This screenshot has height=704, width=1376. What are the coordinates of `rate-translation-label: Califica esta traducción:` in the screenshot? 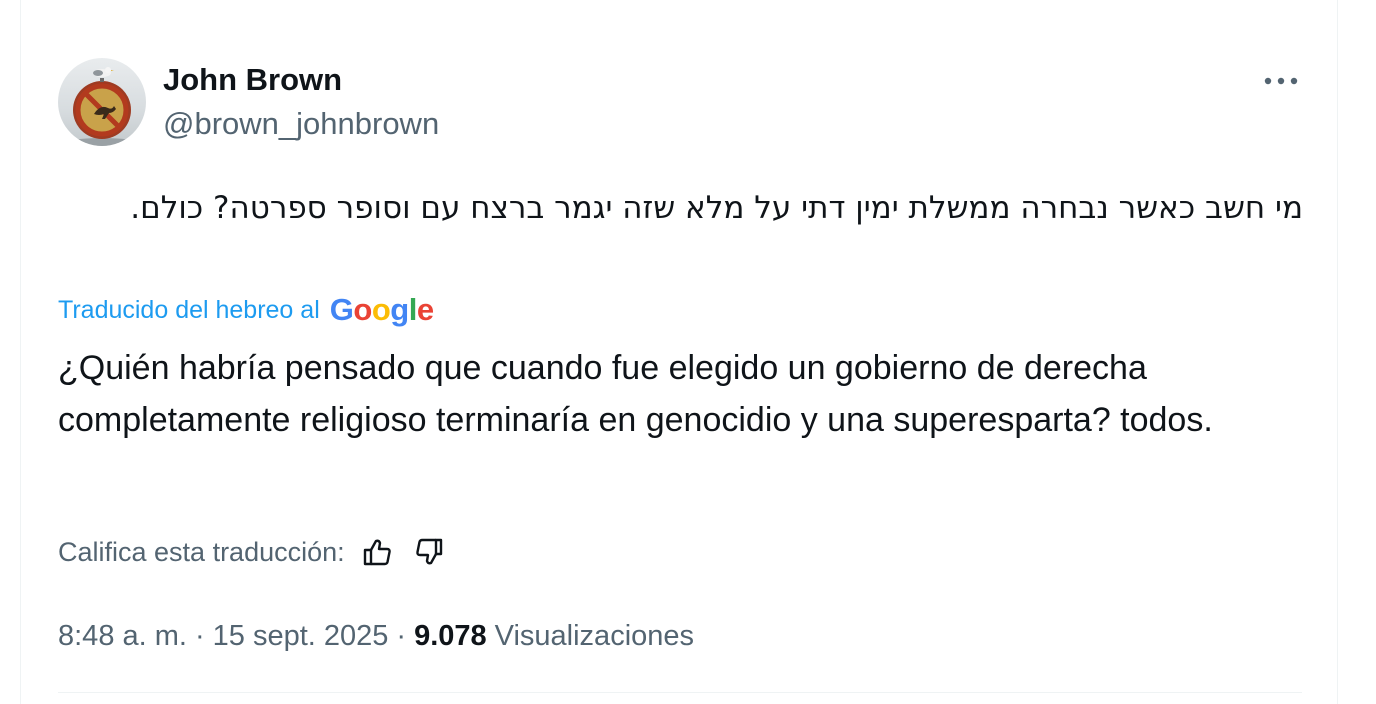 It's located at (201, 551).